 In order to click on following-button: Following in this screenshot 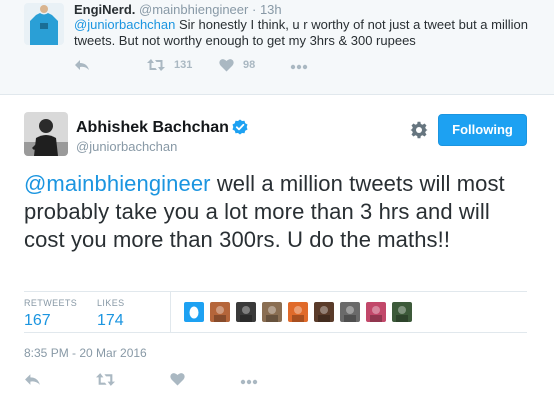, I will do `click(482, 130)`.